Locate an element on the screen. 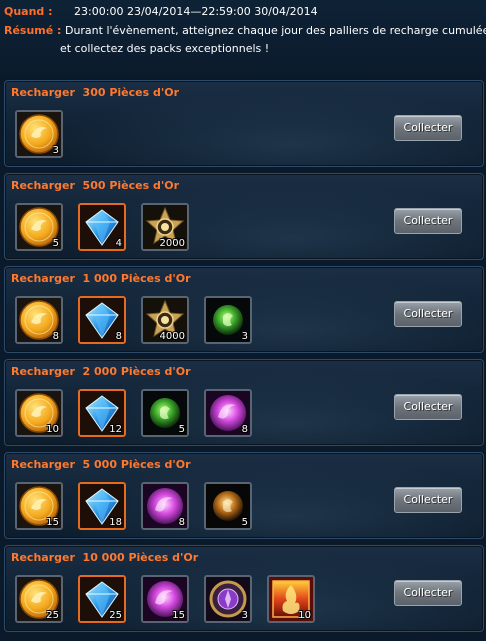 The image size is (486, 641). when-value: 23:00:00 23/04/2014—22:59:00 30/04/2014 is located at coordinates (196, 11).